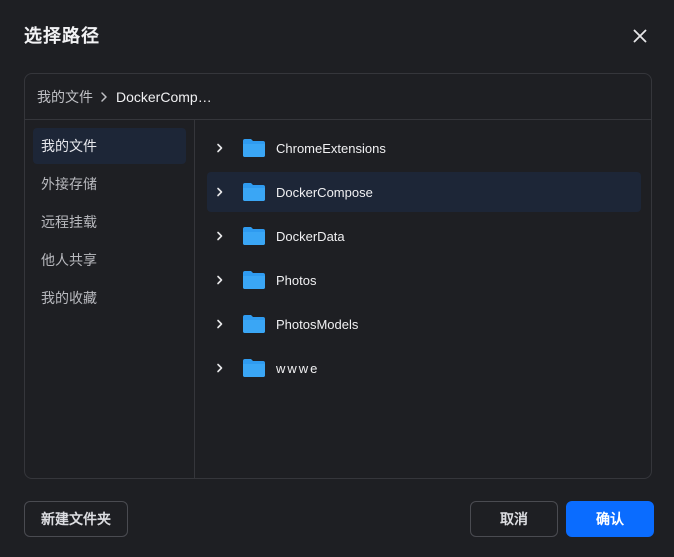 This screenshot has height=557, width=674. I want to click on folder-name: Photos, so click(296, 280).